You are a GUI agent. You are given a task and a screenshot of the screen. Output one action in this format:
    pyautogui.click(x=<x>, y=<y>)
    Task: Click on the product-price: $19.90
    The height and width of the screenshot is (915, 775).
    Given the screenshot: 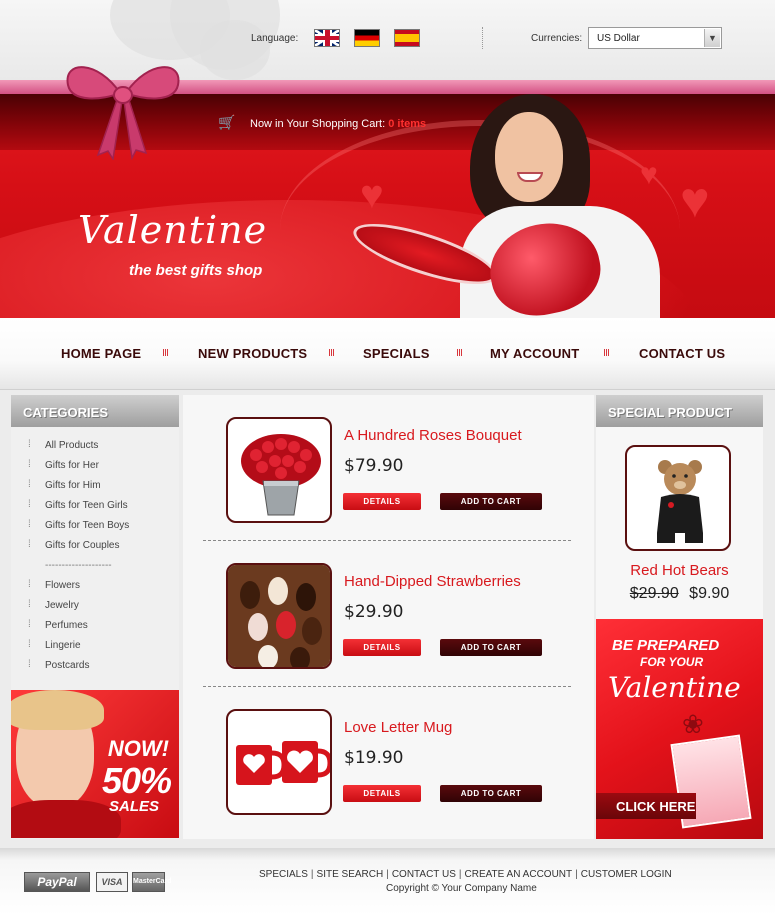 What is the action you would take?
    pyautogui.click(x=374, y=758)
    